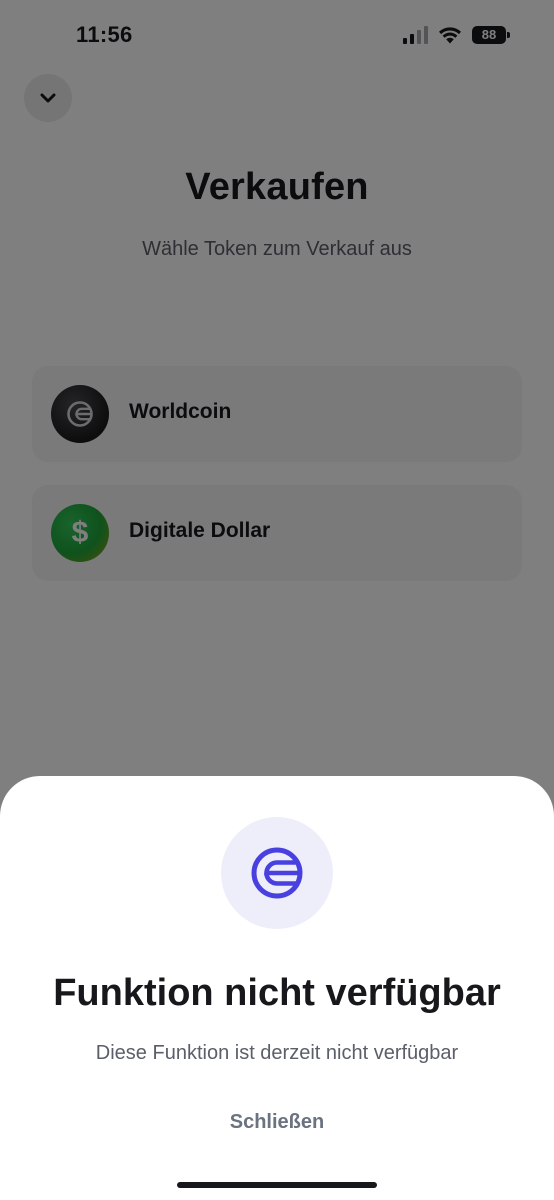 This screenshot has height=1200, width=554. I want to click on worldcoin-icon, so click(277, 873).